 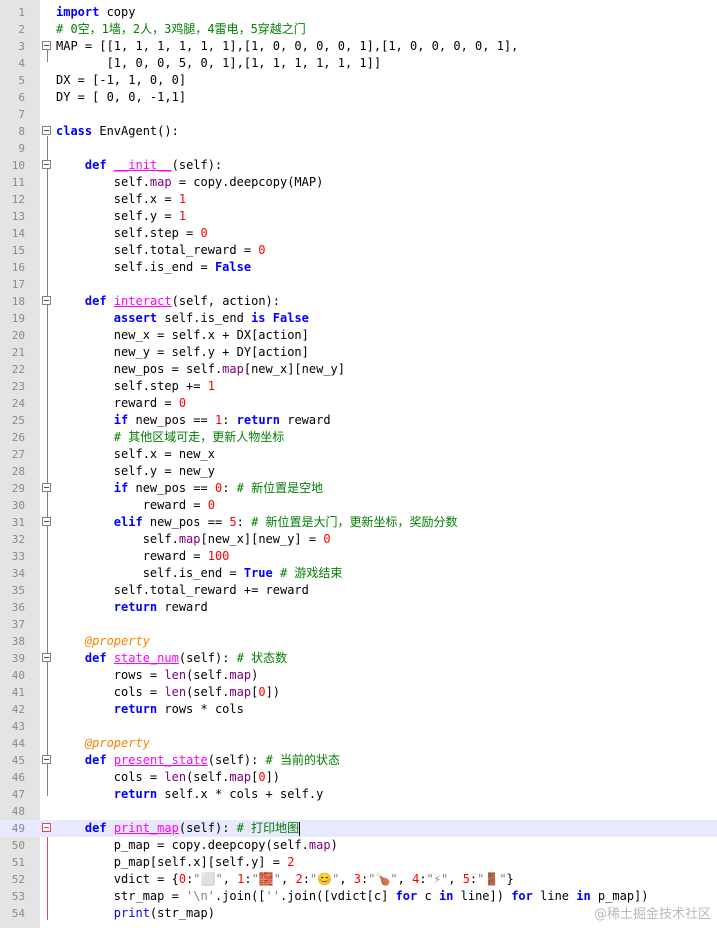 I want to click on code-token: state_num, so click(x=146, y=658).